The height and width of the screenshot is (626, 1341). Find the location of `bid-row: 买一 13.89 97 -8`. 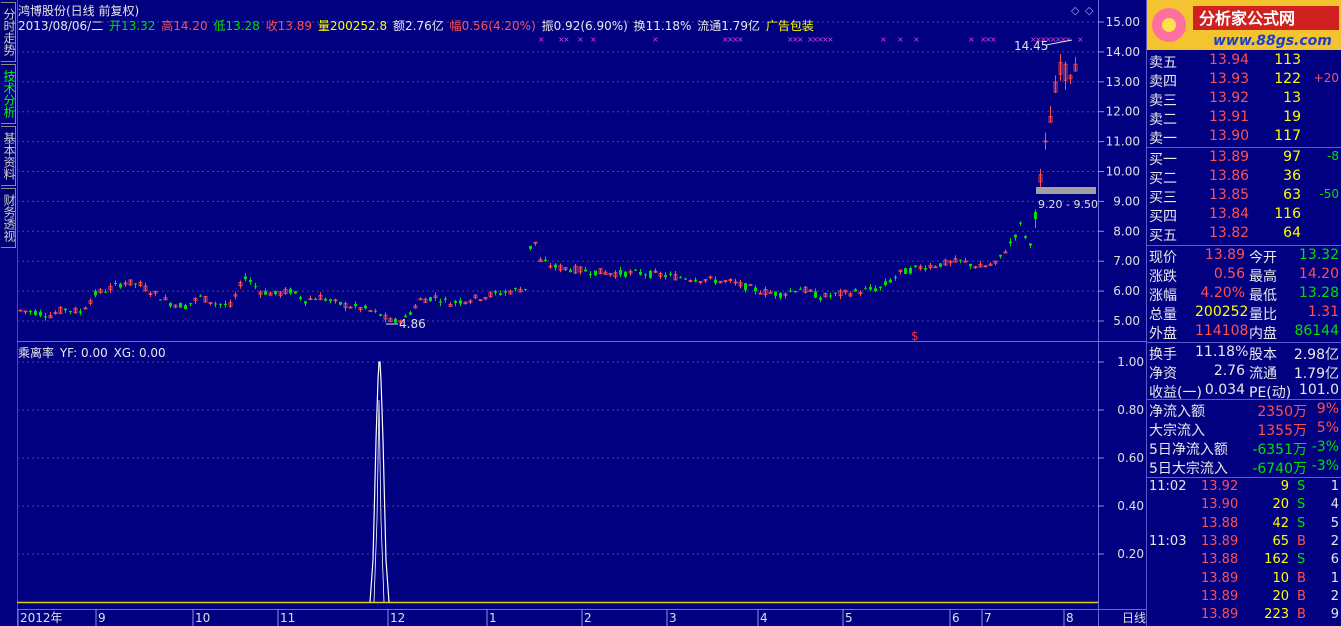

bid-row: 买一 13.89 97 -8 is located at coordinates (1244, 158).